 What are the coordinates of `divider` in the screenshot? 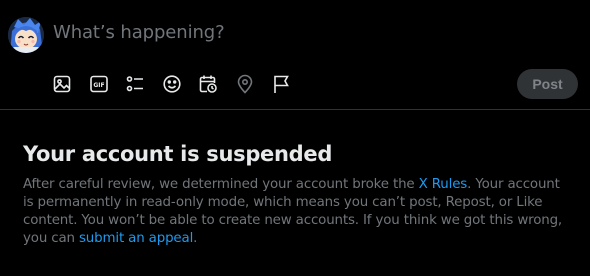 It's located at (295, 109).